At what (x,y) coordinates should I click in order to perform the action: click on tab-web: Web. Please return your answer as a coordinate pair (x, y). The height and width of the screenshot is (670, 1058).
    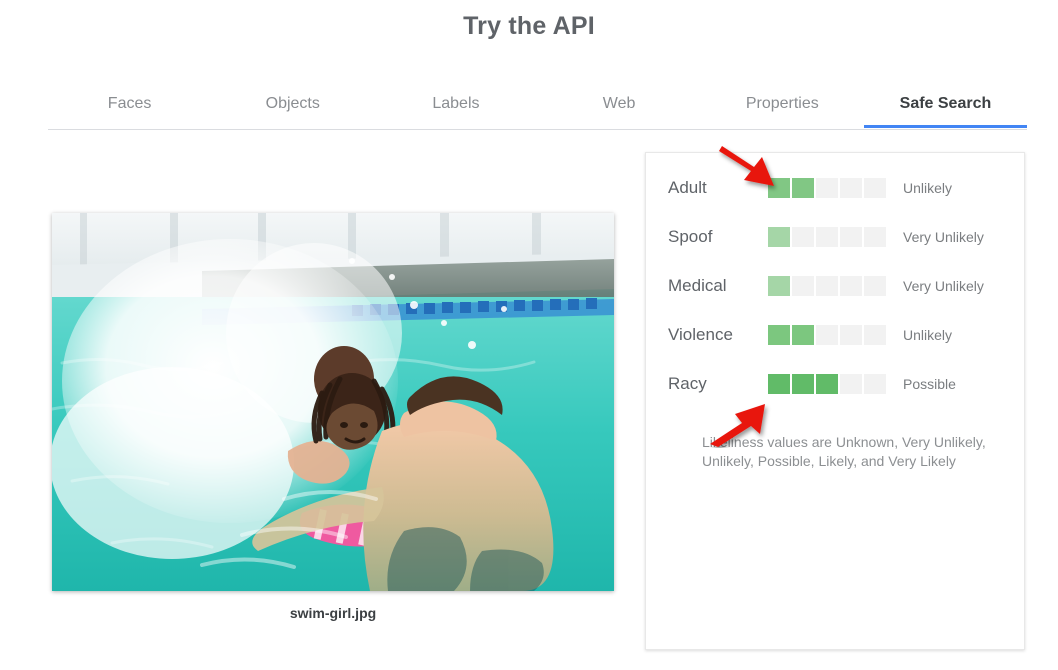
    Looking at the image, I should click on (619, 105).